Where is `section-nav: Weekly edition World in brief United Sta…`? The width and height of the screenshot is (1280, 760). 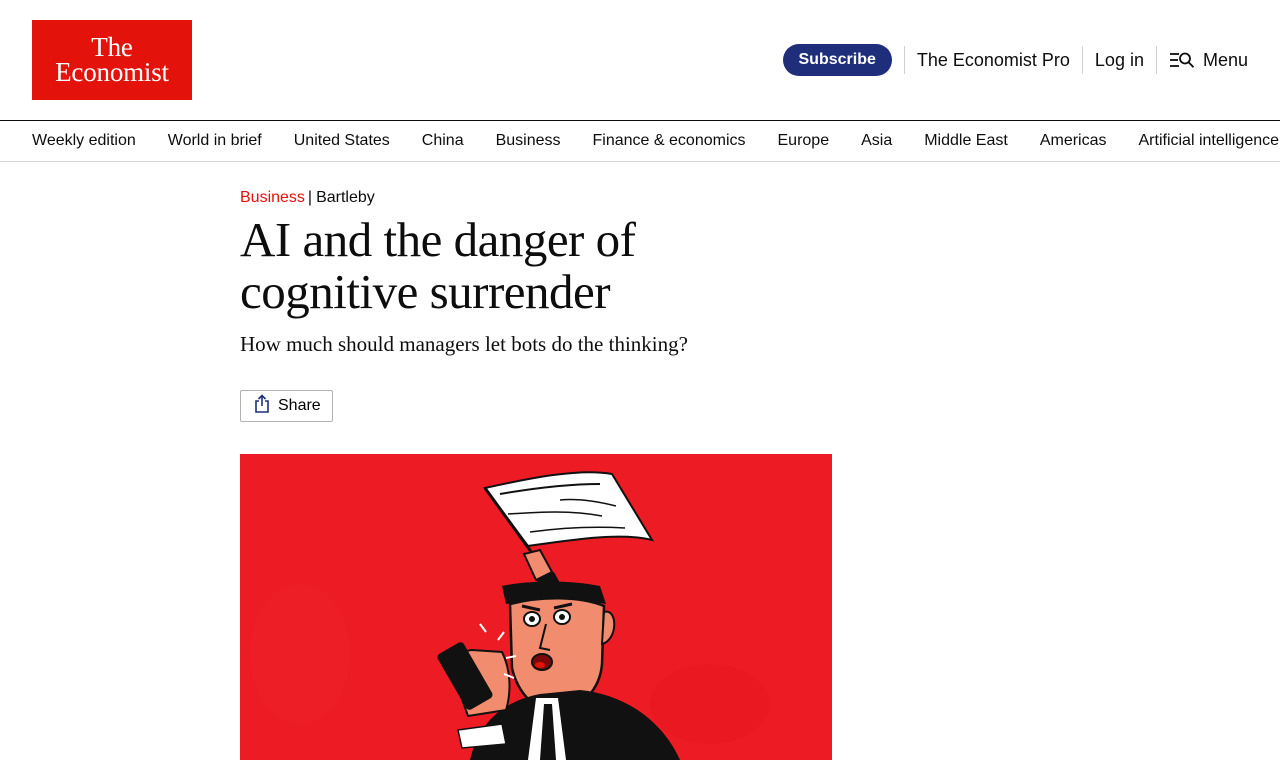 section-nav: Weekly edition World in brief United Sta… is located at coordinates (640, 141).